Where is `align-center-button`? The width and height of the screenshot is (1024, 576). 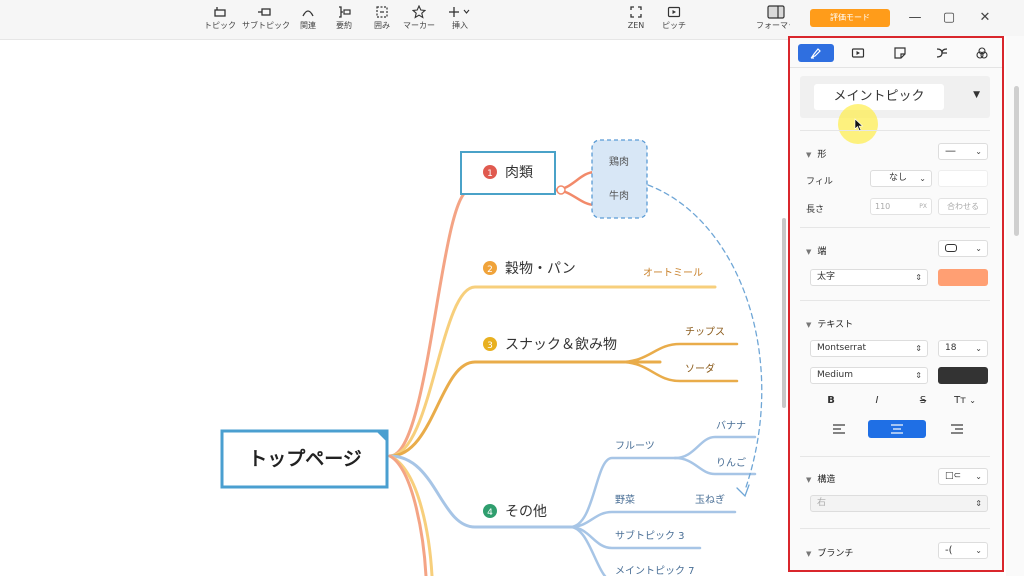
align-center-button is located at coordinates (897, 429).